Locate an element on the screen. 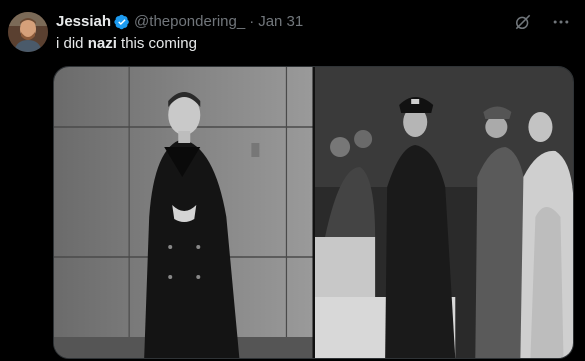 This screenshot has width=585, height=361. handle: @thepondering_ is located at coordinates (189, 22).